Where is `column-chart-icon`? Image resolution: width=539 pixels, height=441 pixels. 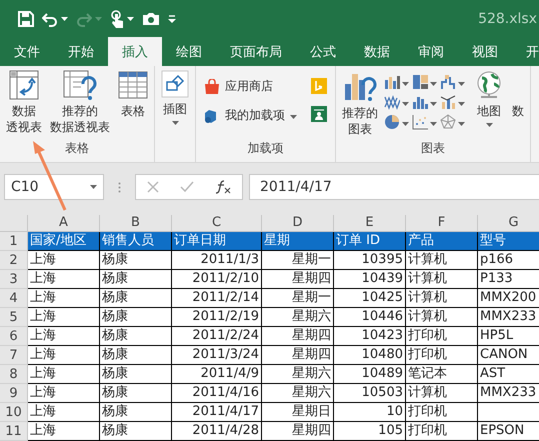 column-chart-icon is located at coordinates (392, 82).